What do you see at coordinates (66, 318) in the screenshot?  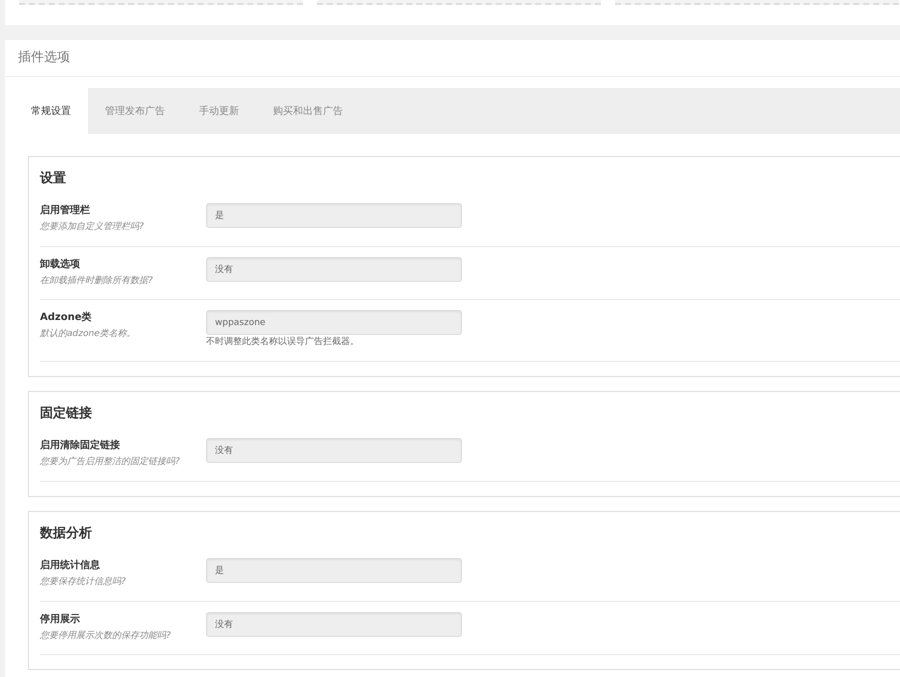 I see `field-label: Adzone类` at bounding box center [66, 318].